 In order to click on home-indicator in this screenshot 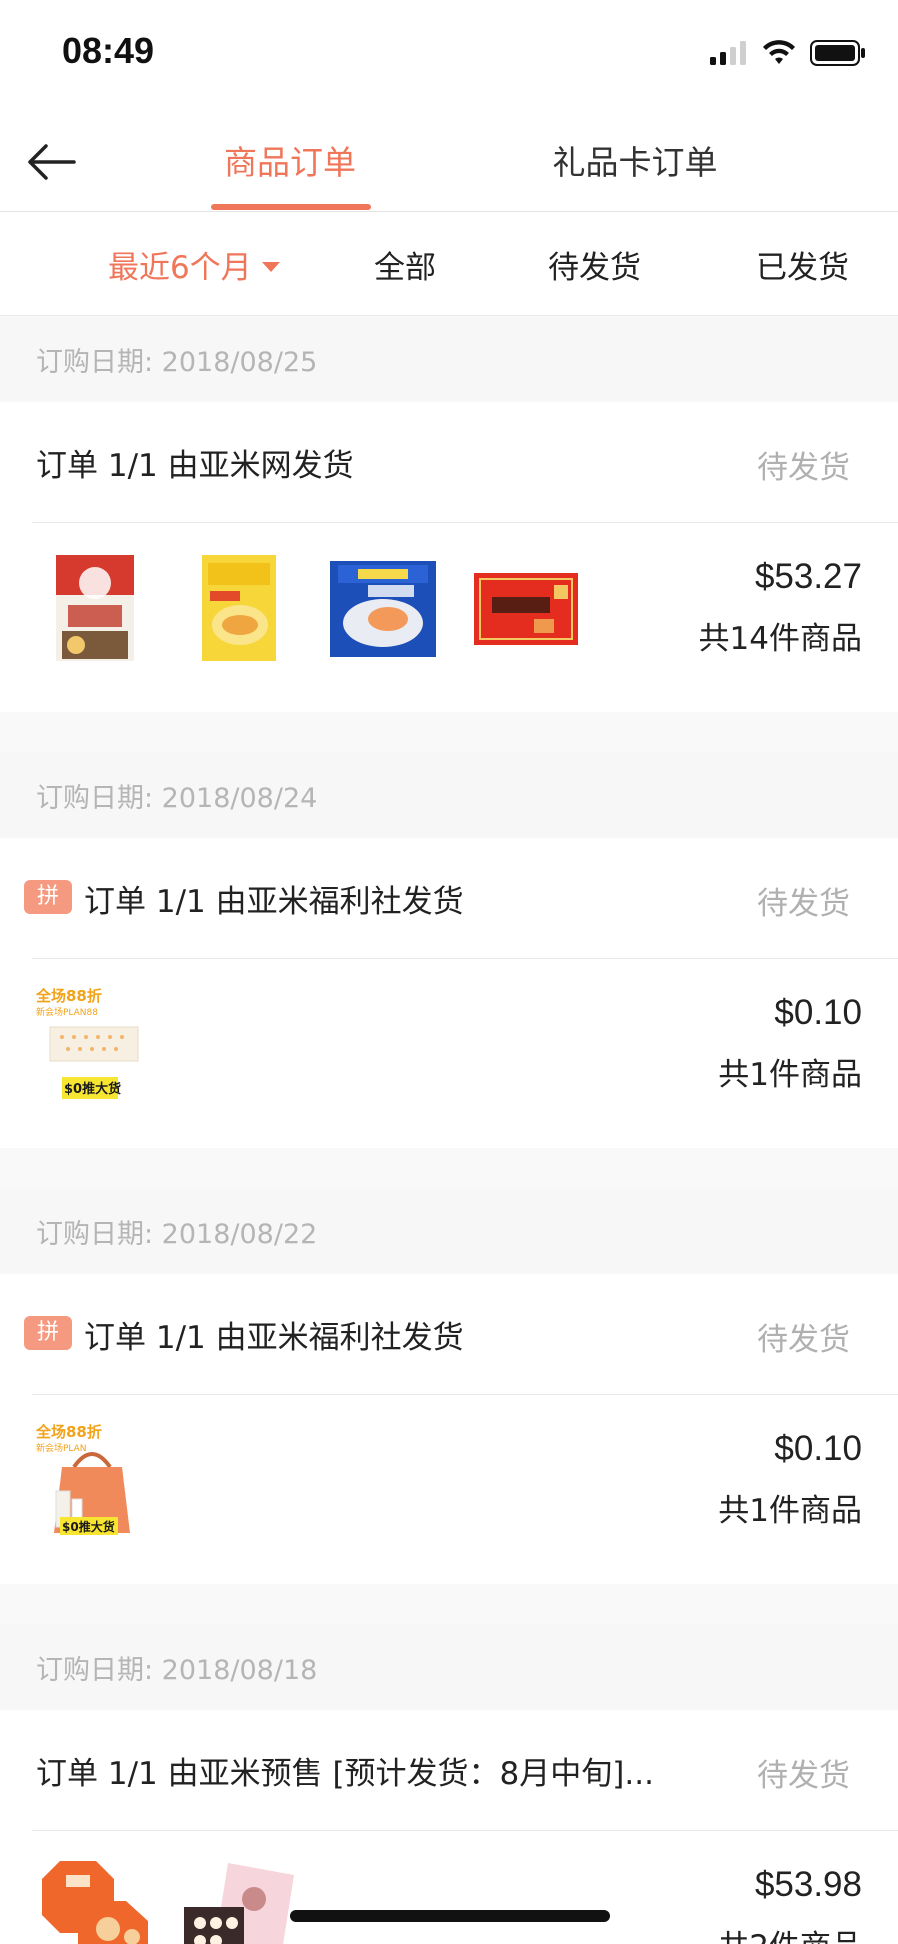, I will do `click(450, 1916)`.